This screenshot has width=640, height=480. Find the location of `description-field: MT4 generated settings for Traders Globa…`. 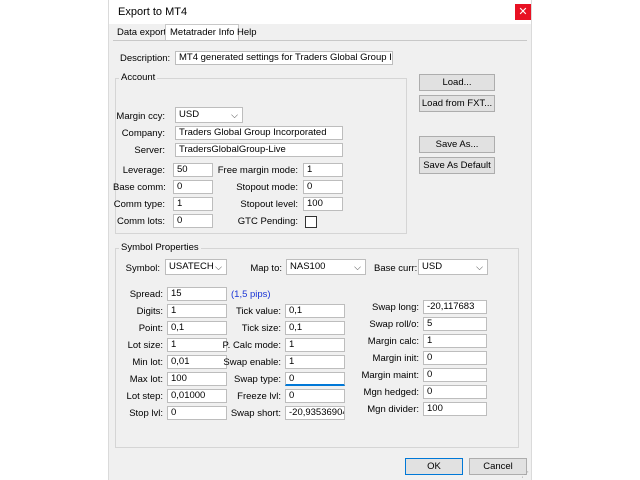

description-field: MT4 generated settings for Traders Globa… is located at coordinates (284, 58).